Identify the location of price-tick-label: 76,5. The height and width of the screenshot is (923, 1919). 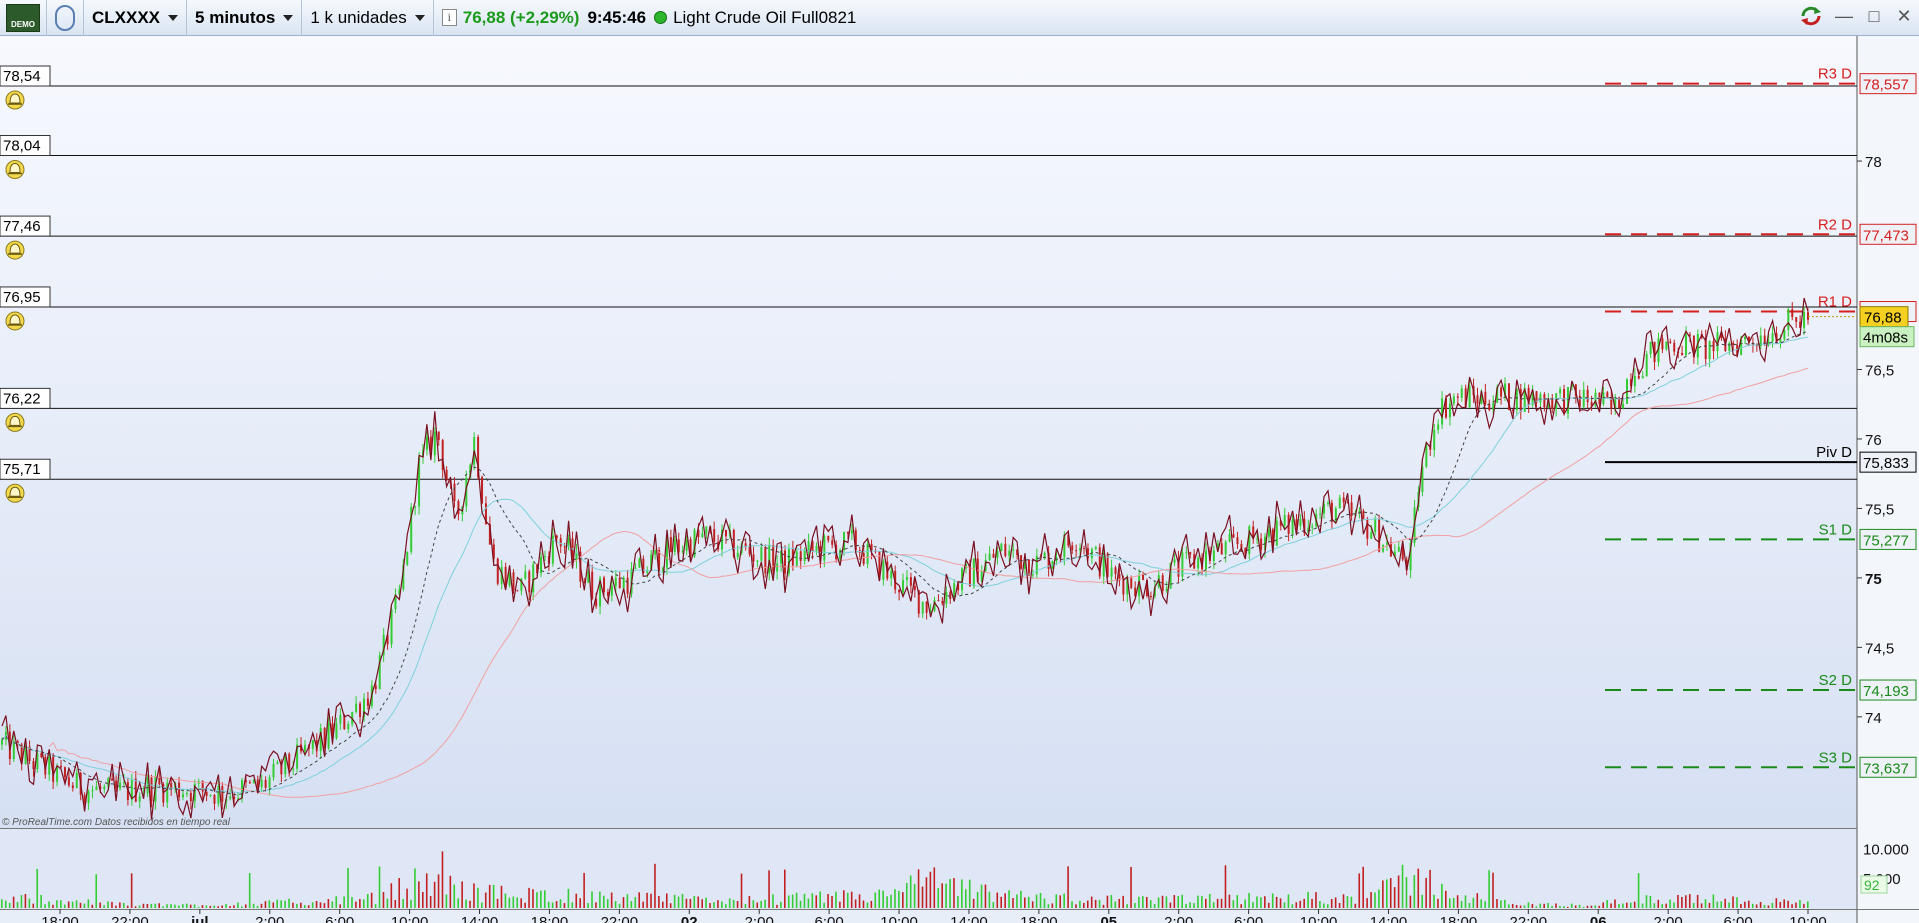
(1879, 370).